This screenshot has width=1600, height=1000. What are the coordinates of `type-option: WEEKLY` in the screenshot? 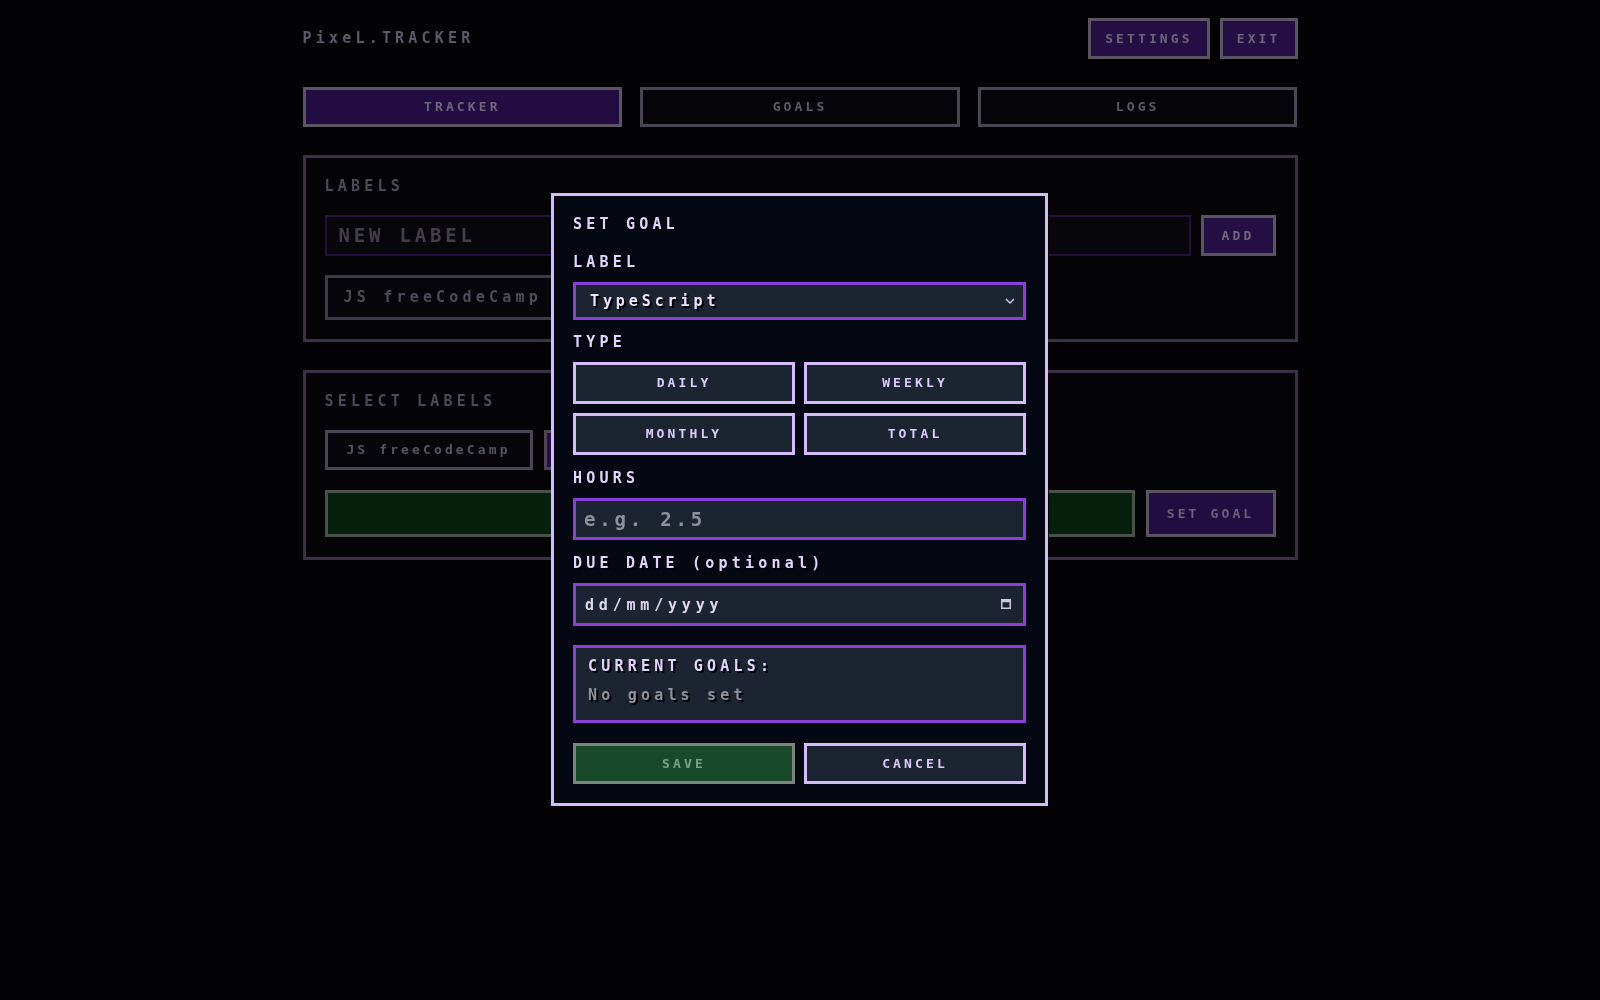 It's located at (915, 383).